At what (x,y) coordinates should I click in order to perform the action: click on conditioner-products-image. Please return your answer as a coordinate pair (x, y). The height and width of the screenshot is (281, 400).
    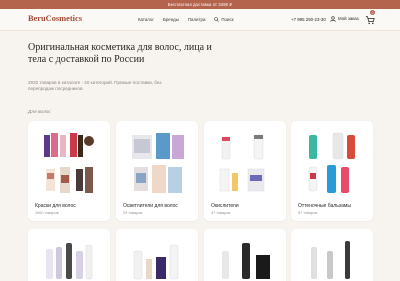
    Looking at the image, I should click on (156, 262).